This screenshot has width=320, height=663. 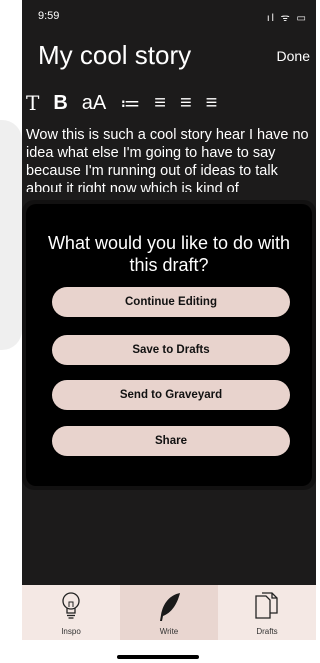 What do you see at coordinates (169, 631) in the screenshot?
I see `tab-write-label: Write` at bounding box center [169, 631].